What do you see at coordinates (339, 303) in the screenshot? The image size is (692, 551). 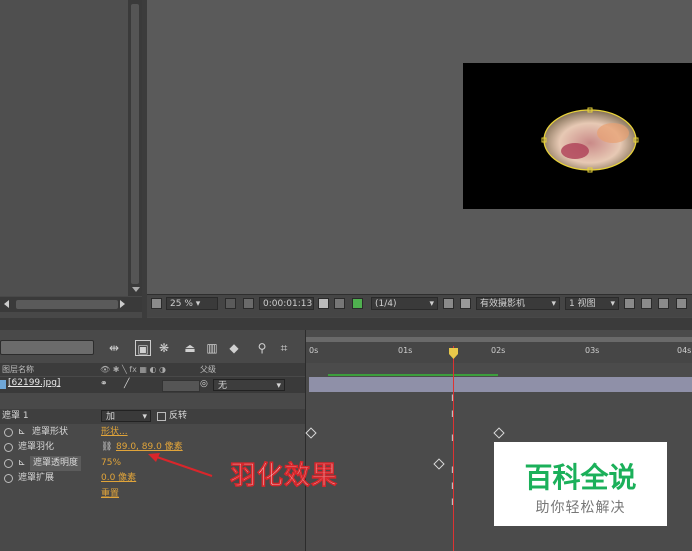 I see `show-snapshot-icon` at bounding box center [339, 303].